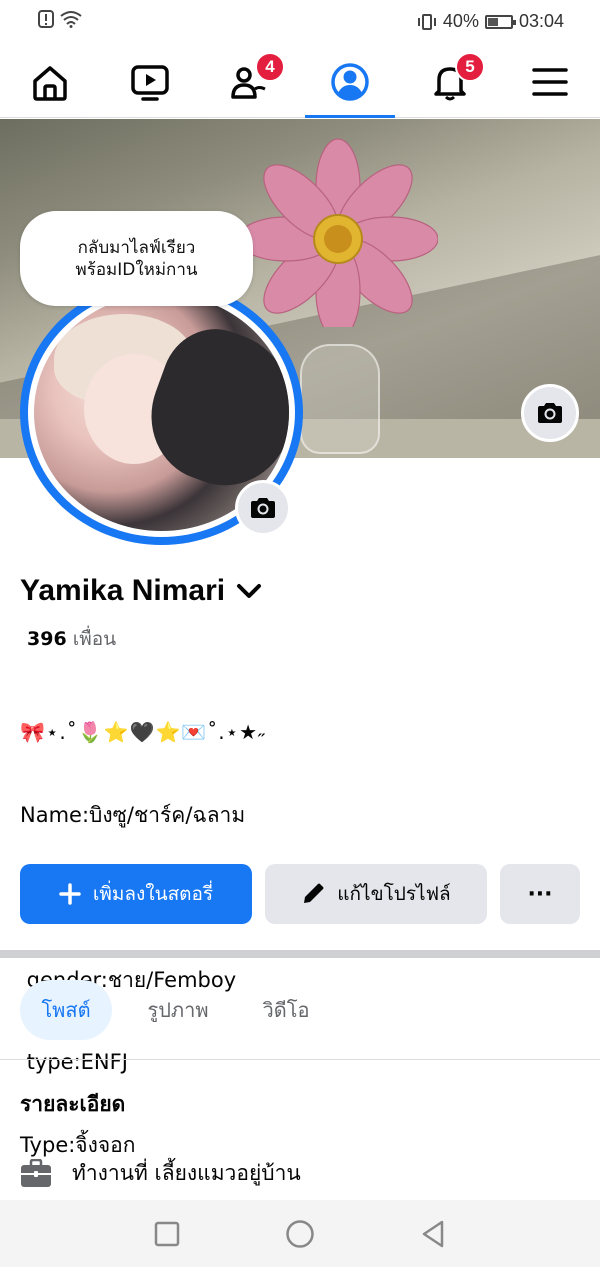  I want to click on note-bubble: กลับมาไลฟ์เรียว พร้อมIDใหม่กาน, so click(136, 258).